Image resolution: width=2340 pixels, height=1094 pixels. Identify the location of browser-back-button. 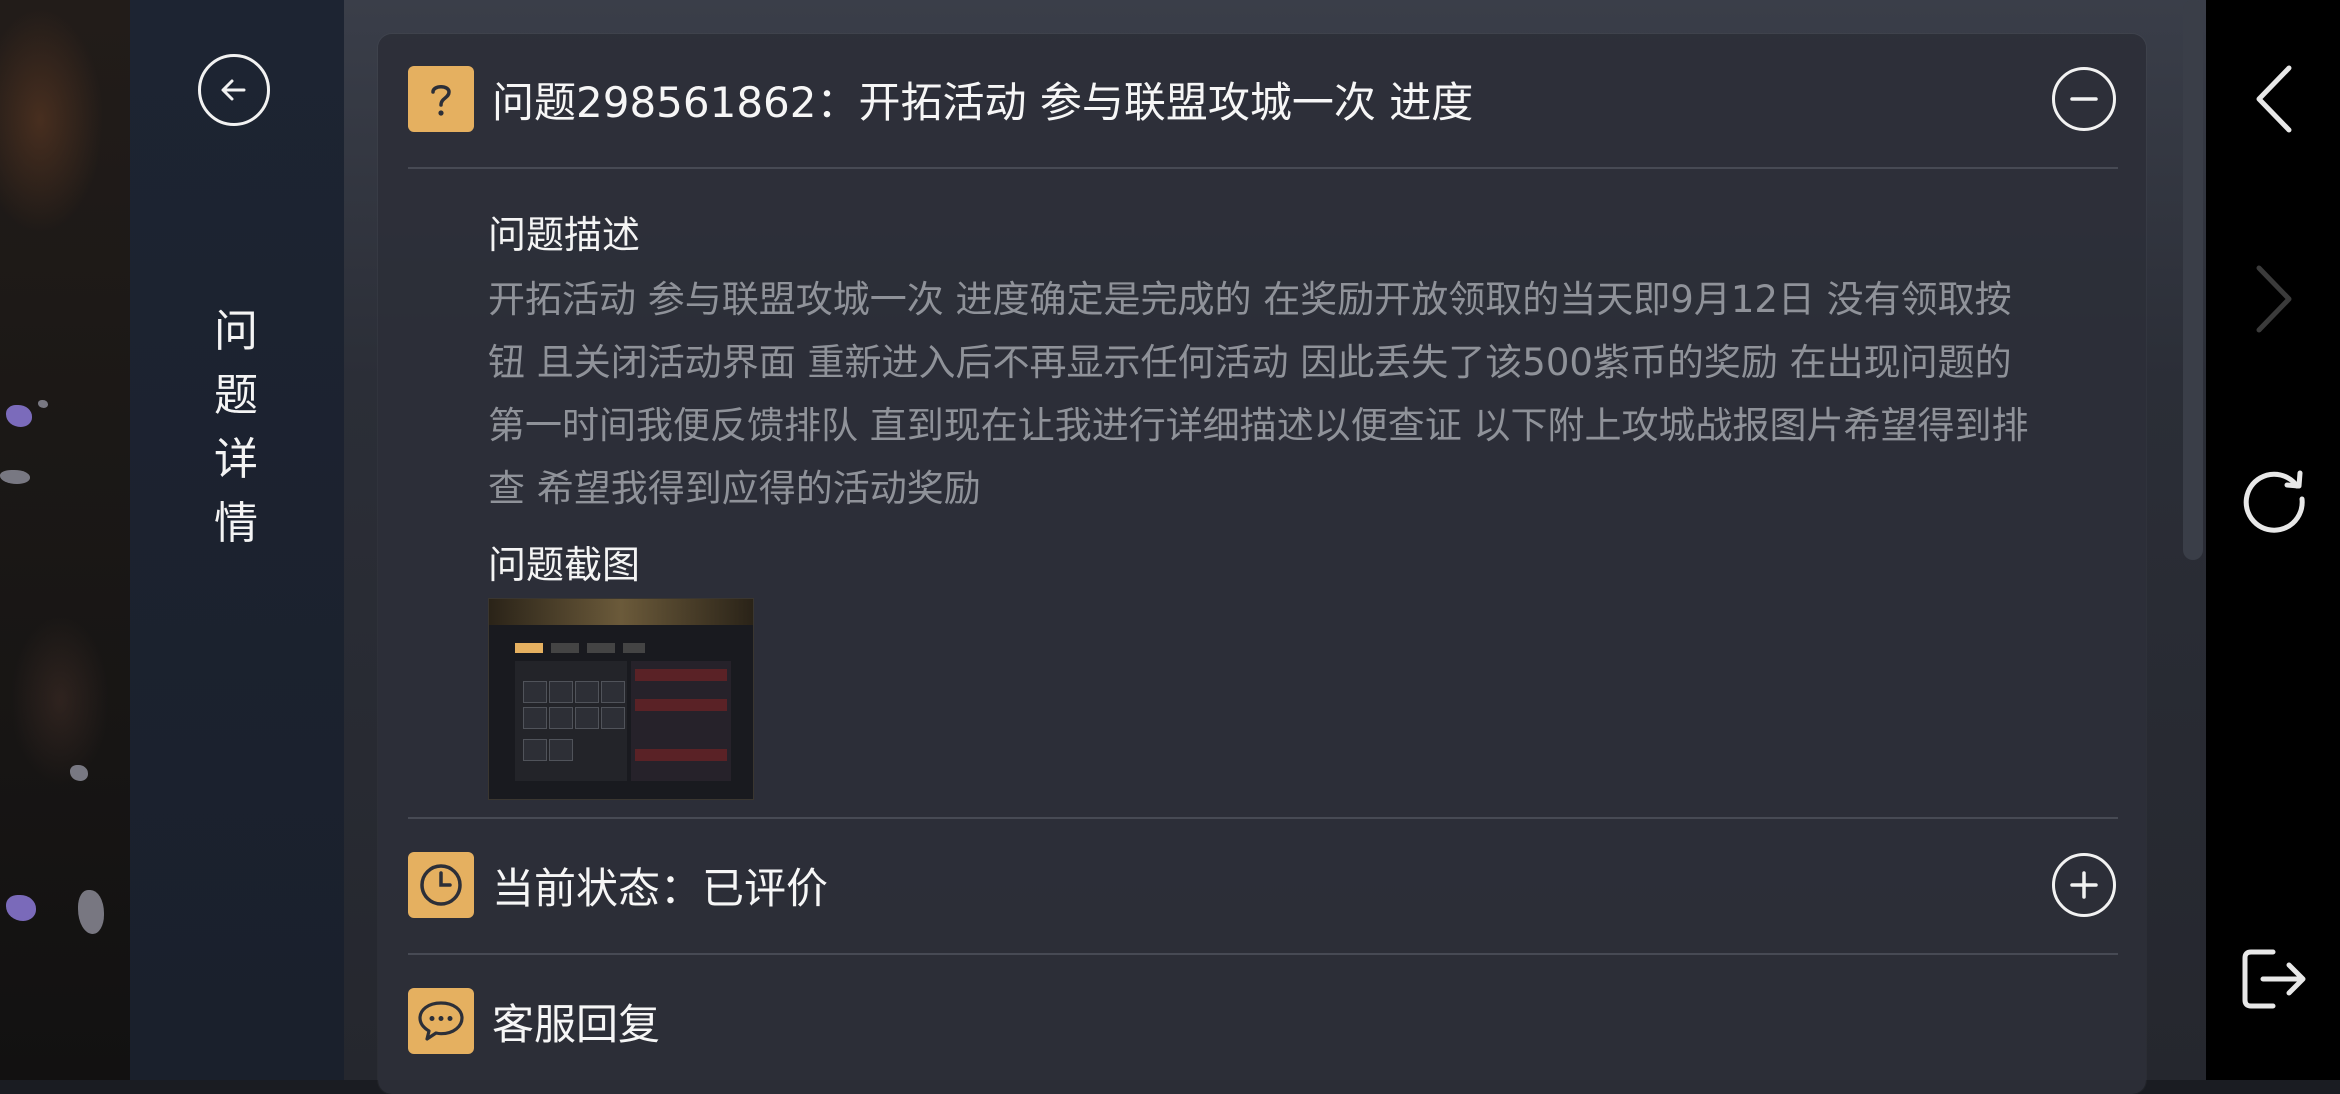
(2274, 99).